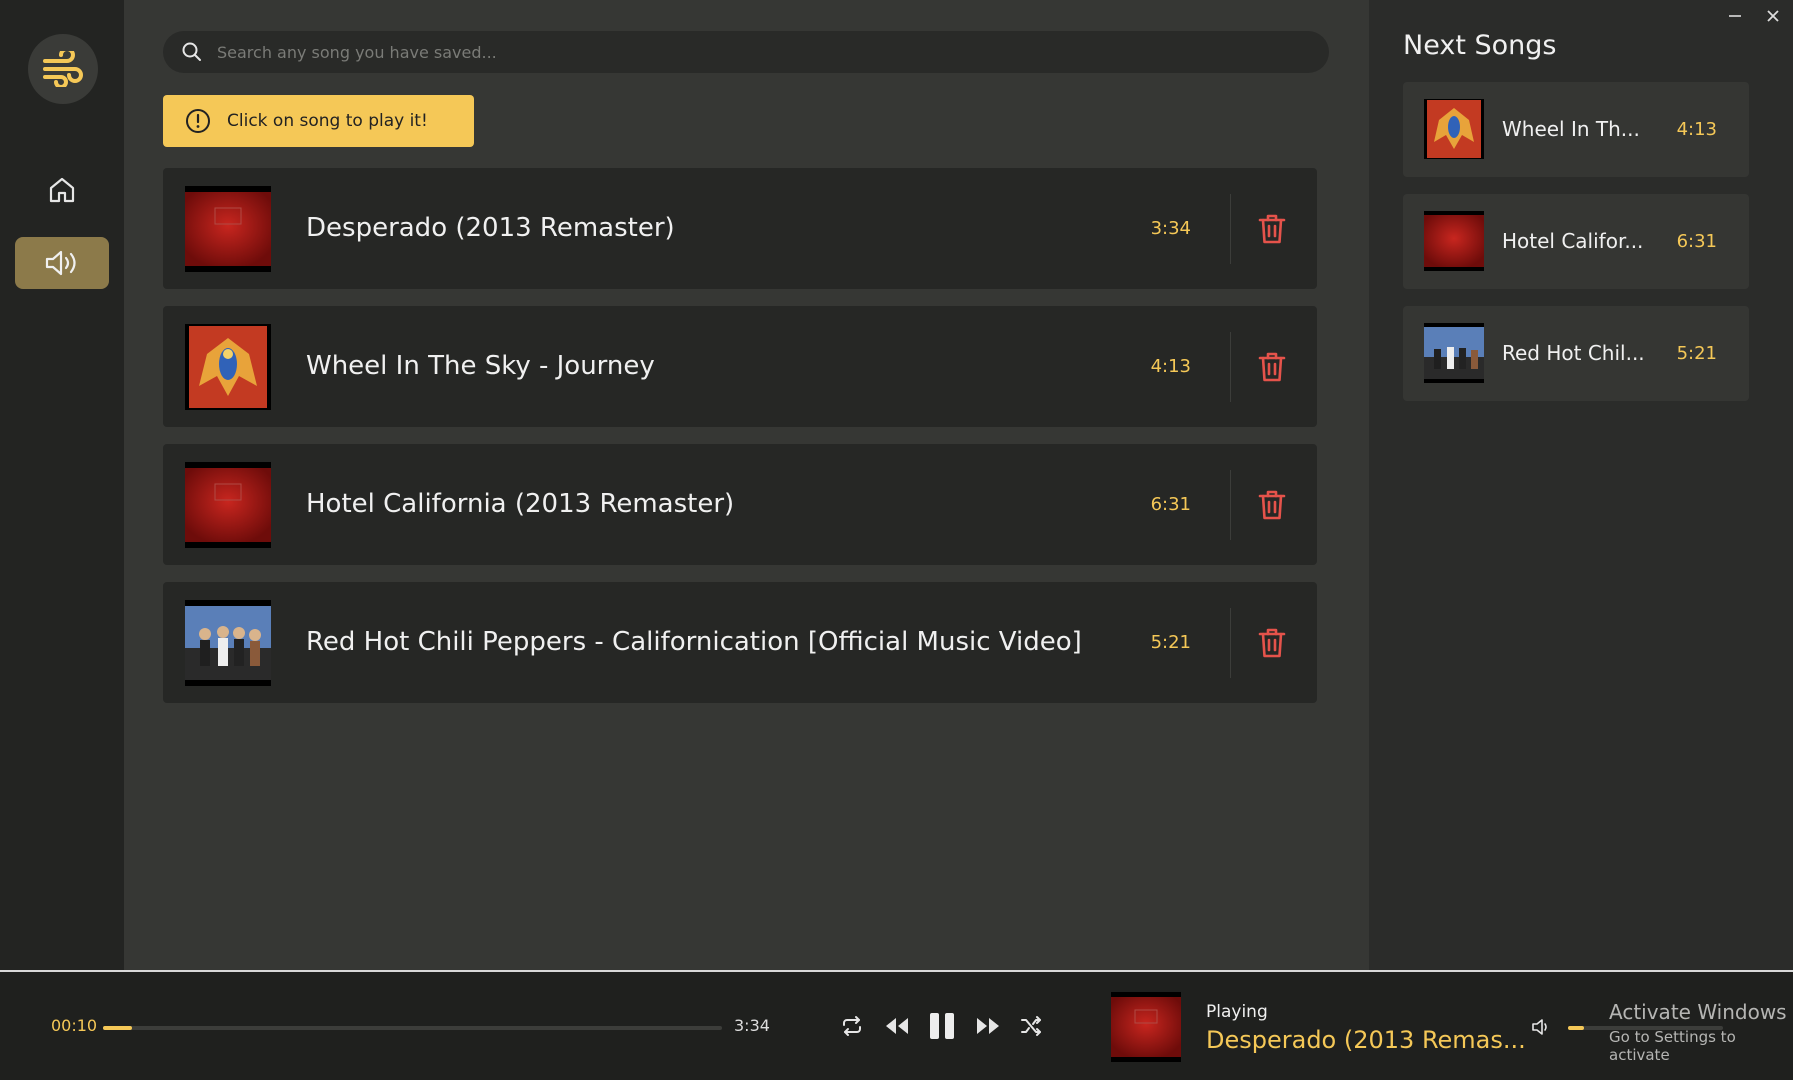 The height and width of the screenshot is (1080, 1793). I want to click on song-title: Desperado (2013 Remaster), so click(490, 228).